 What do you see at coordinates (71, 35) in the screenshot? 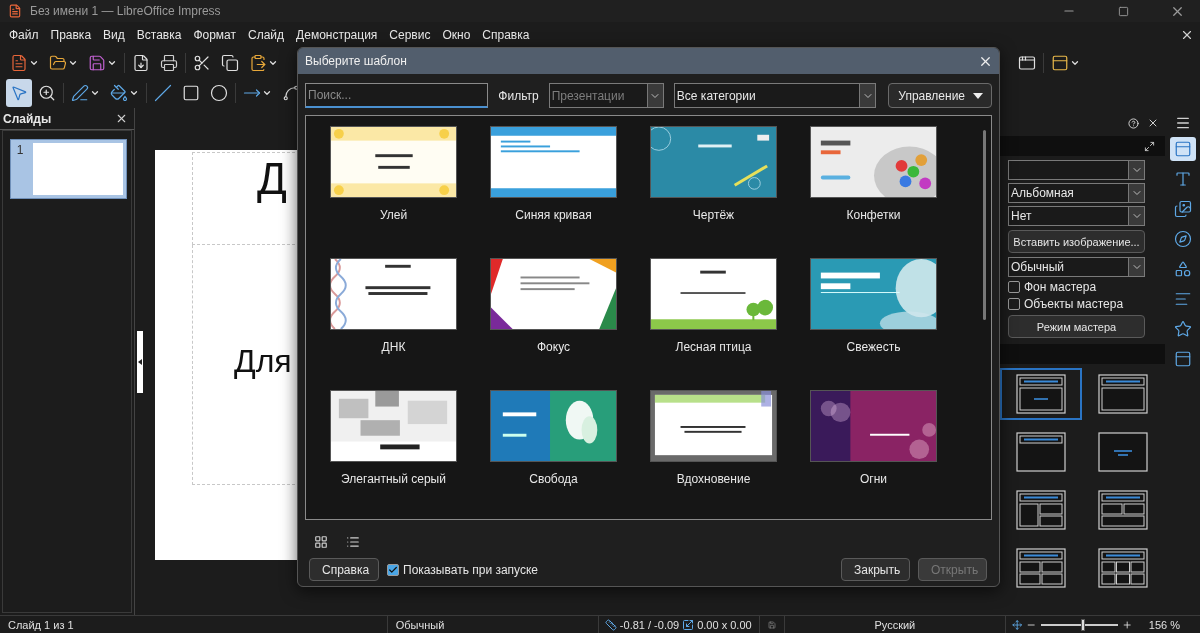
I see `menu-item: Правка` at bounding box center [71, 35].